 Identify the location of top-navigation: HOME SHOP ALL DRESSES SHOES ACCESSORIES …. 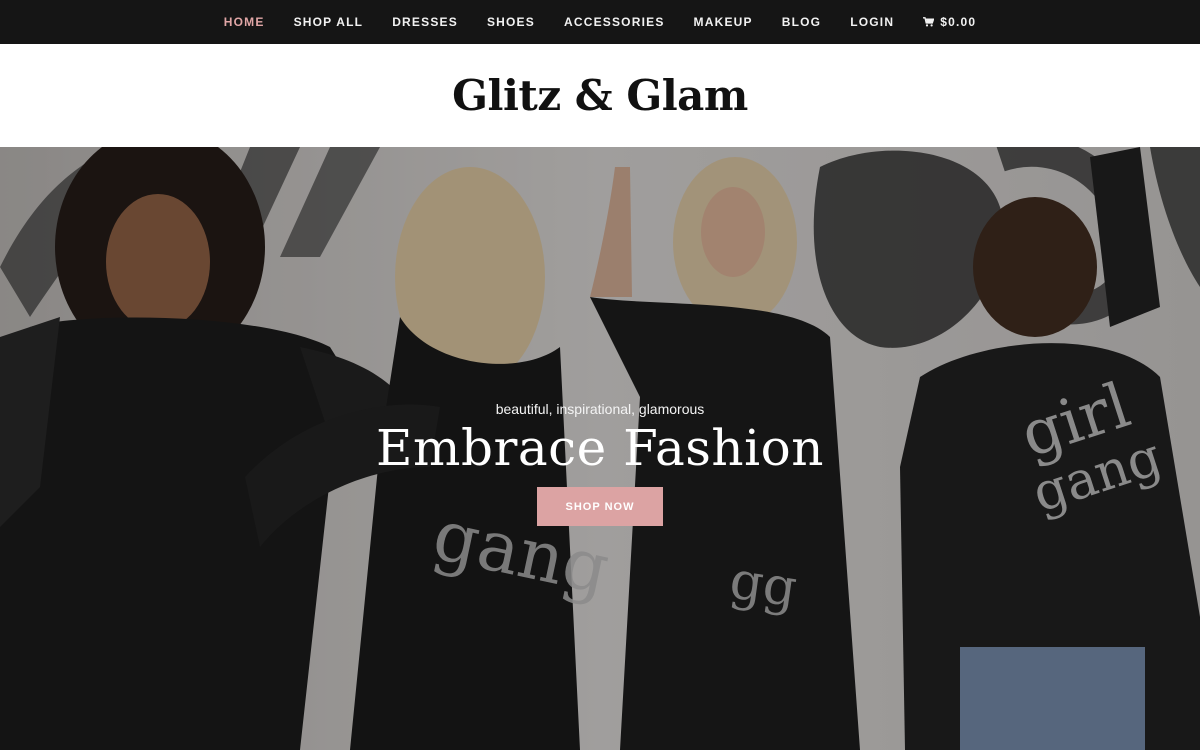
(600, 22).